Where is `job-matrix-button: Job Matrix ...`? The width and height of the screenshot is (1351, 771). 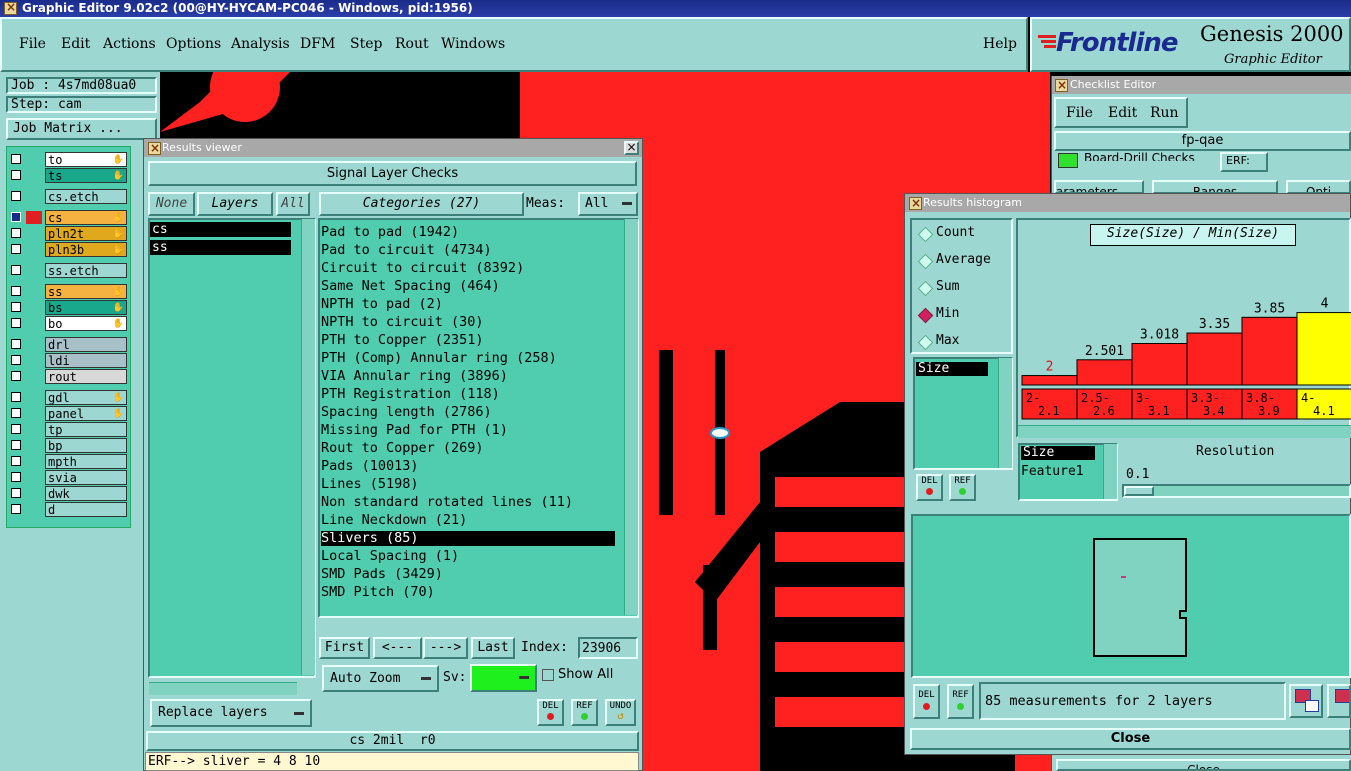 job-matrix-button: Job Matrix ... is located at coordinates (81, 129).